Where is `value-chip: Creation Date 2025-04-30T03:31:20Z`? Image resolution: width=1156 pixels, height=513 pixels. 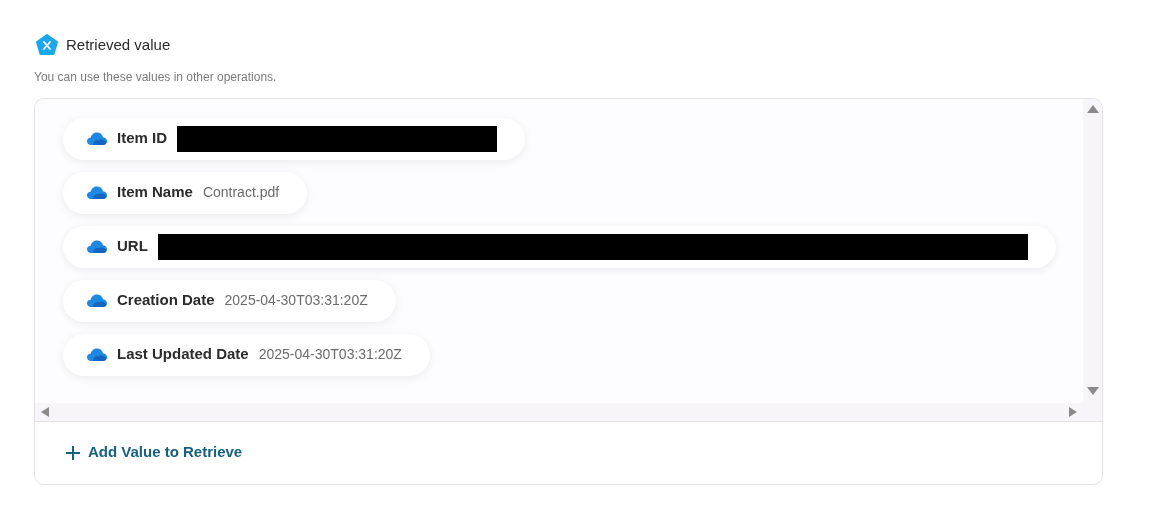
value-chip: Creation Date 2025-04-30T03:31:20Z is located at coordinates (229, 300).